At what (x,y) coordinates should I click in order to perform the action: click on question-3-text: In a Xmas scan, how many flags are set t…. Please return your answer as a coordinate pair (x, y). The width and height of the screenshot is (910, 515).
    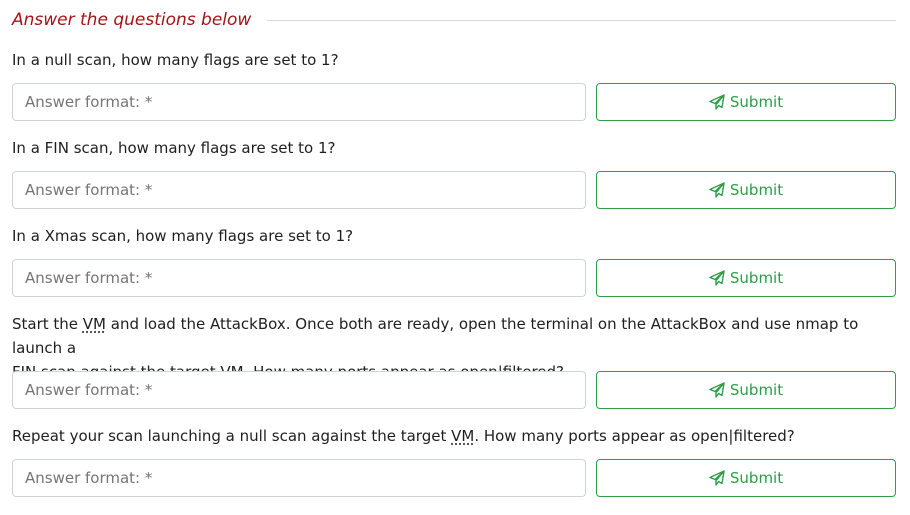
    Looking at the image, I should click on (183, 236).